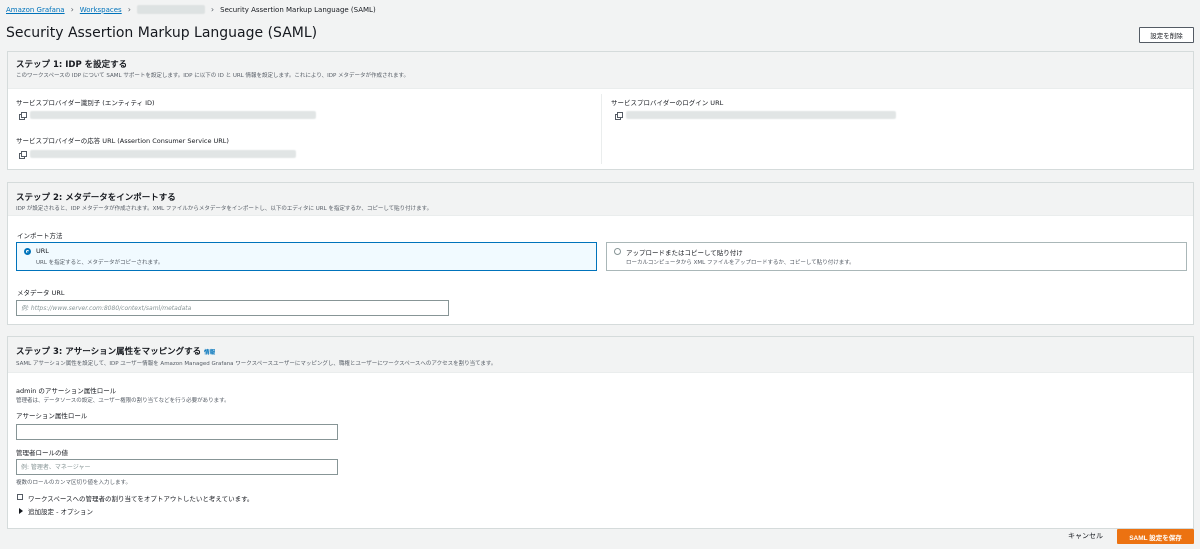 This screenshot has width=1200, height=549. I want to click on login-url-label: サービスプロバイダーのログイン URL, so click(667, 103).